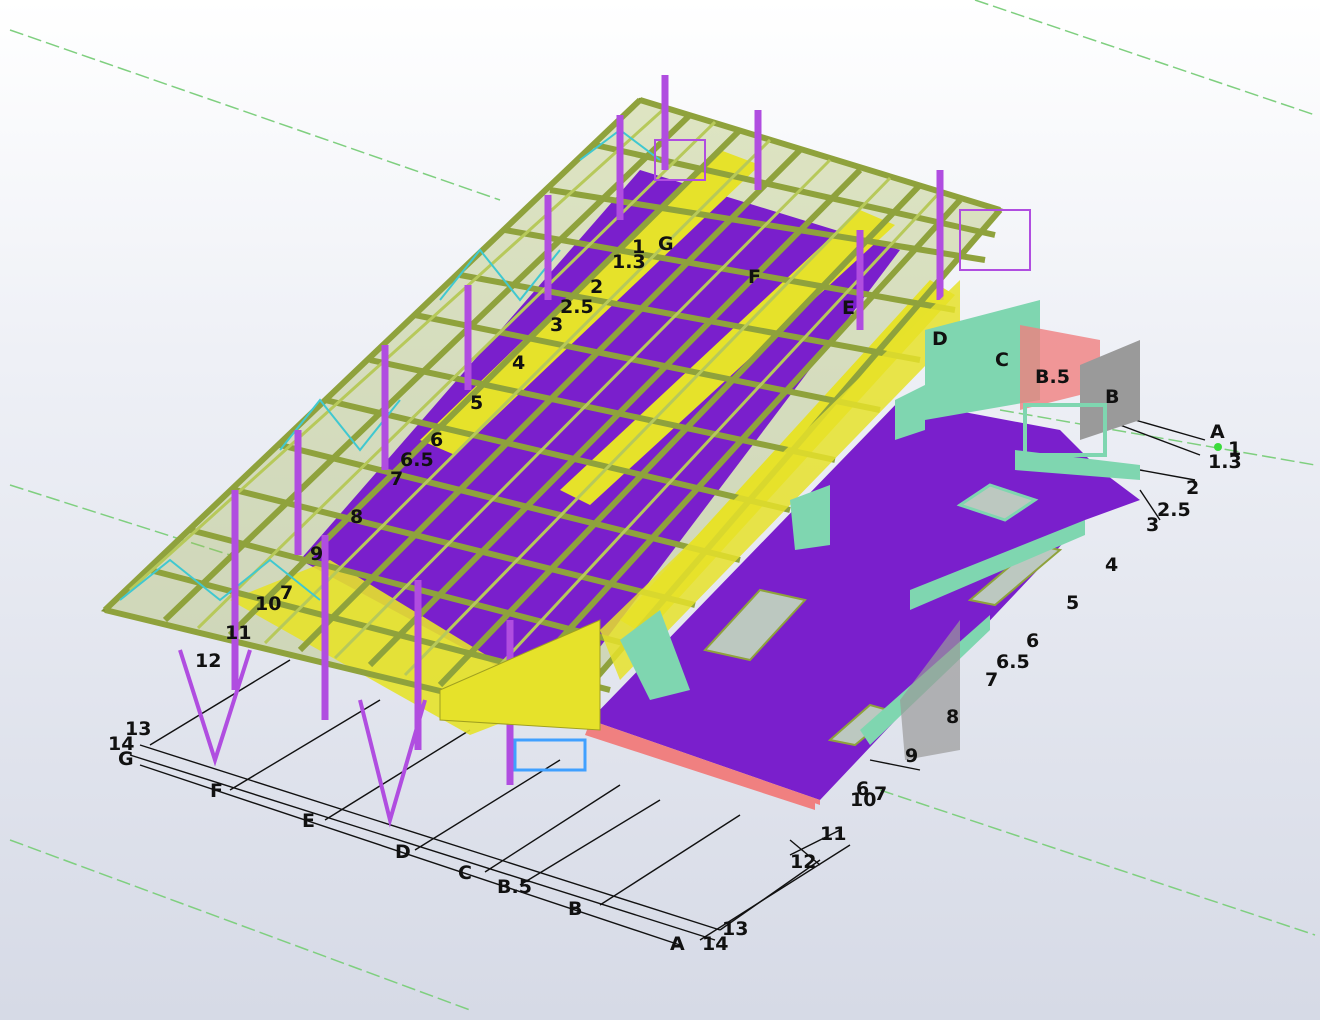 This screenshot has height=1020, width=1320. I want to click on grid-label-top: F, so click(754, 277).